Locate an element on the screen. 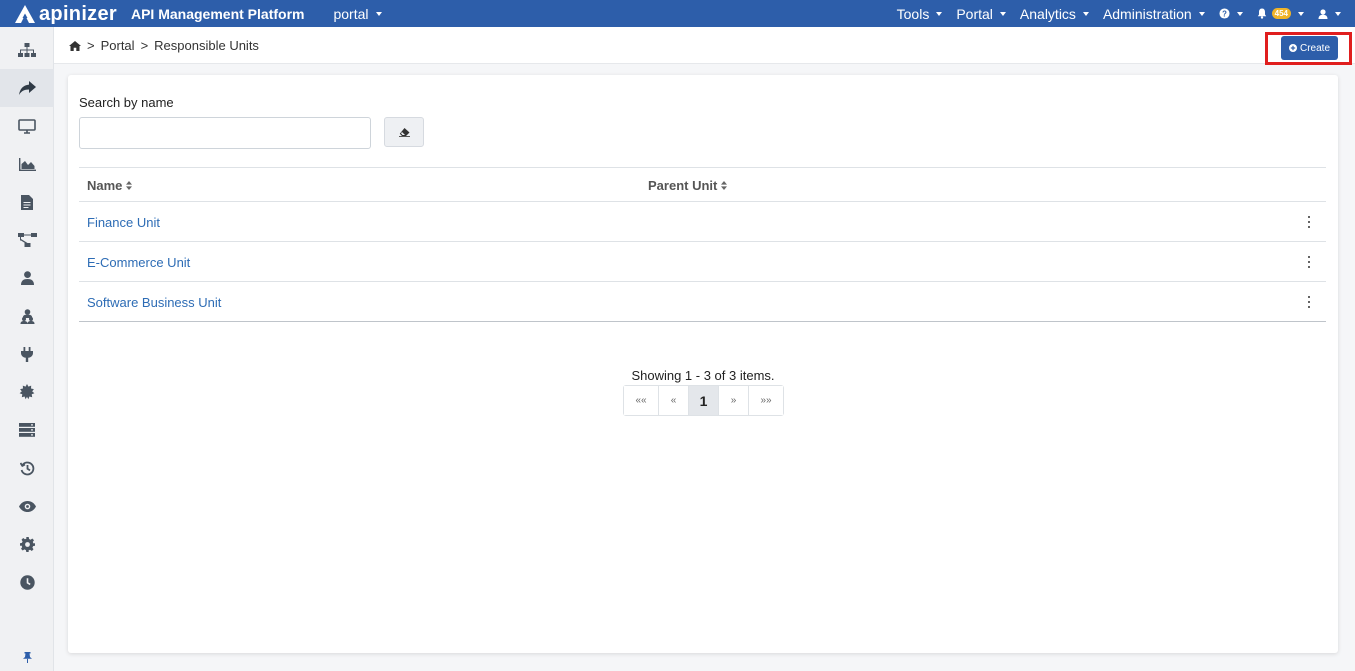  menu-portal-label: Portal is located at coordinates (974, 13).